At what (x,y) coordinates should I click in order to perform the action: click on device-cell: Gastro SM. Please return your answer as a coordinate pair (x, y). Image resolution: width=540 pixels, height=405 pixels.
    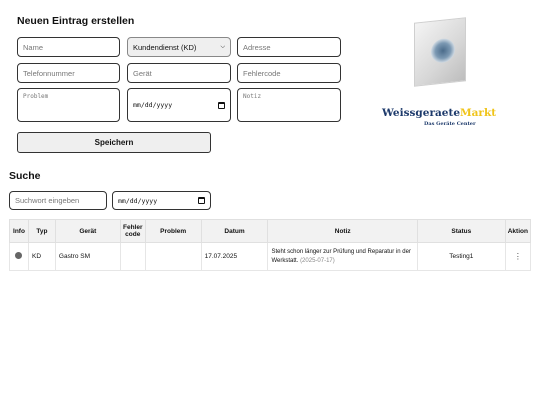
    Looking at the image, I should click on (87, 256).